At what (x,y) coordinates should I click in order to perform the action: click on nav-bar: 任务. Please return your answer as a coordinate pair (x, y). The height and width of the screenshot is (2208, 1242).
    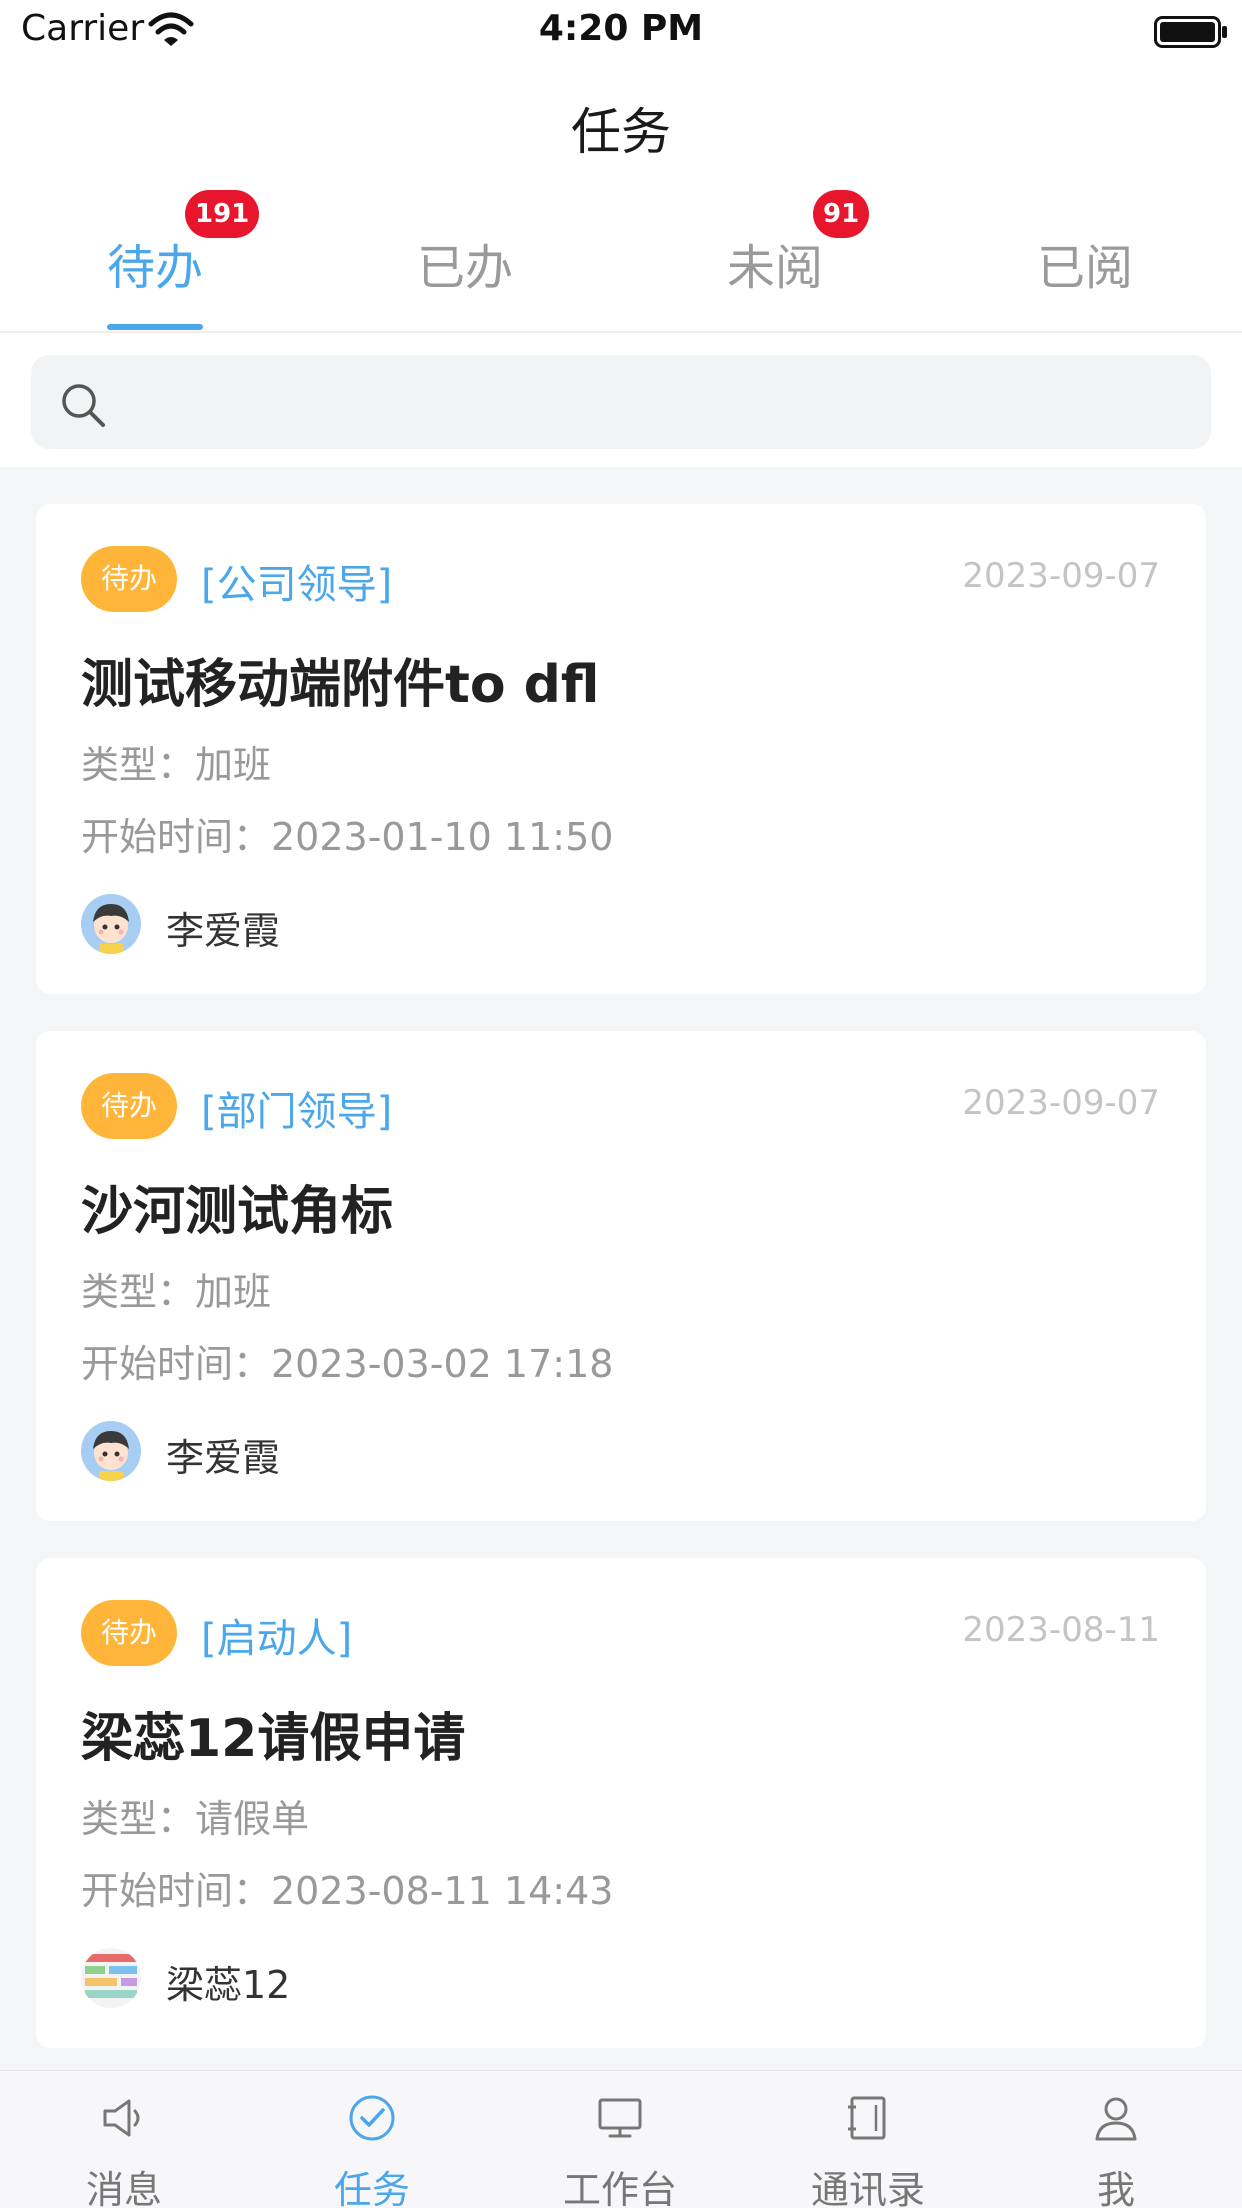
    Looking at the image, I should click on (621, 125).